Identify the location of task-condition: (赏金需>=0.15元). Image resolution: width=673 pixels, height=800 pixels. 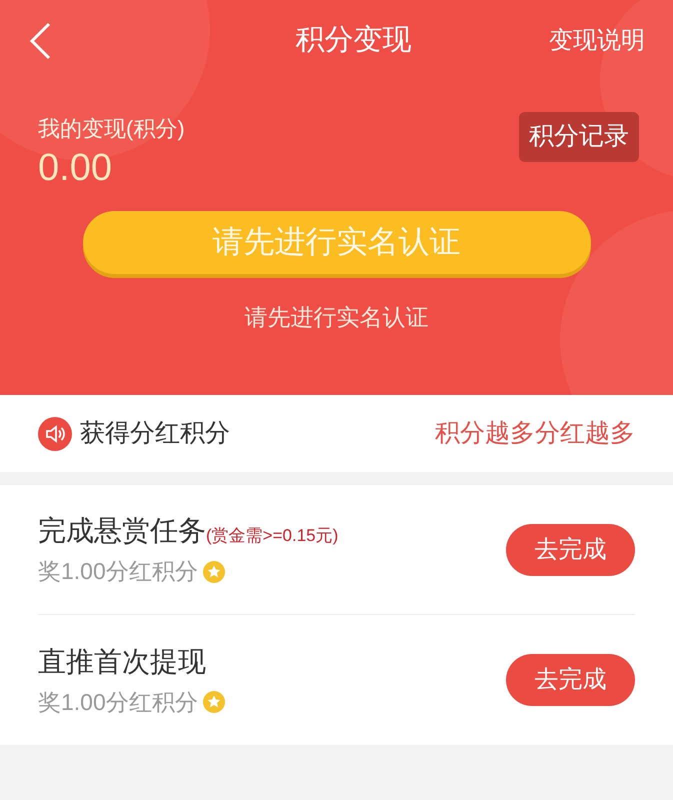
(272, 535).